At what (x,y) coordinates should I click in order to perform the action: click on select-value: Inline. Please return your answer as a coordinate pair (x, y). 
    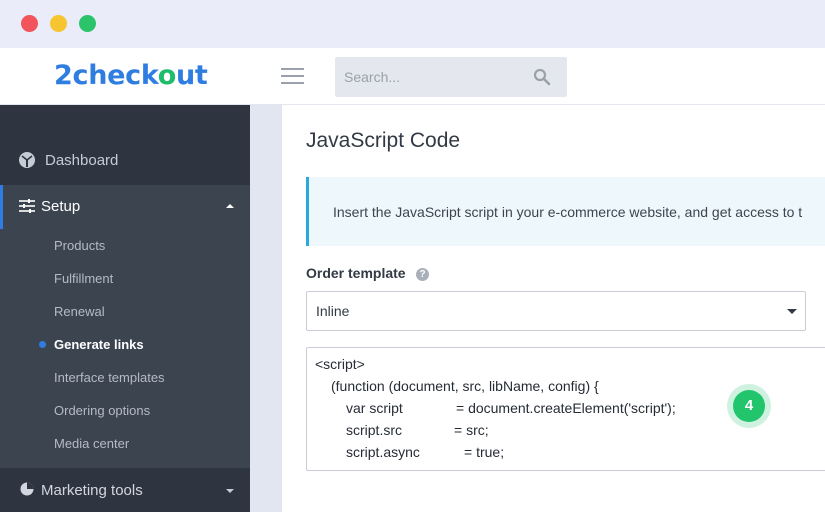
    Looking at the image, I should click on (333, 311).